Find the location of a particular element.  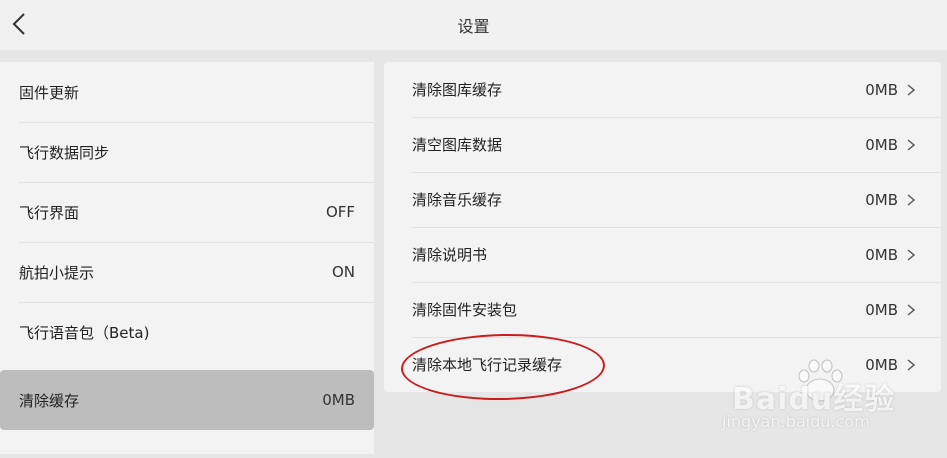

sidebar-item-firmware-update: 固件更新 is located at coordinates (187, 92).